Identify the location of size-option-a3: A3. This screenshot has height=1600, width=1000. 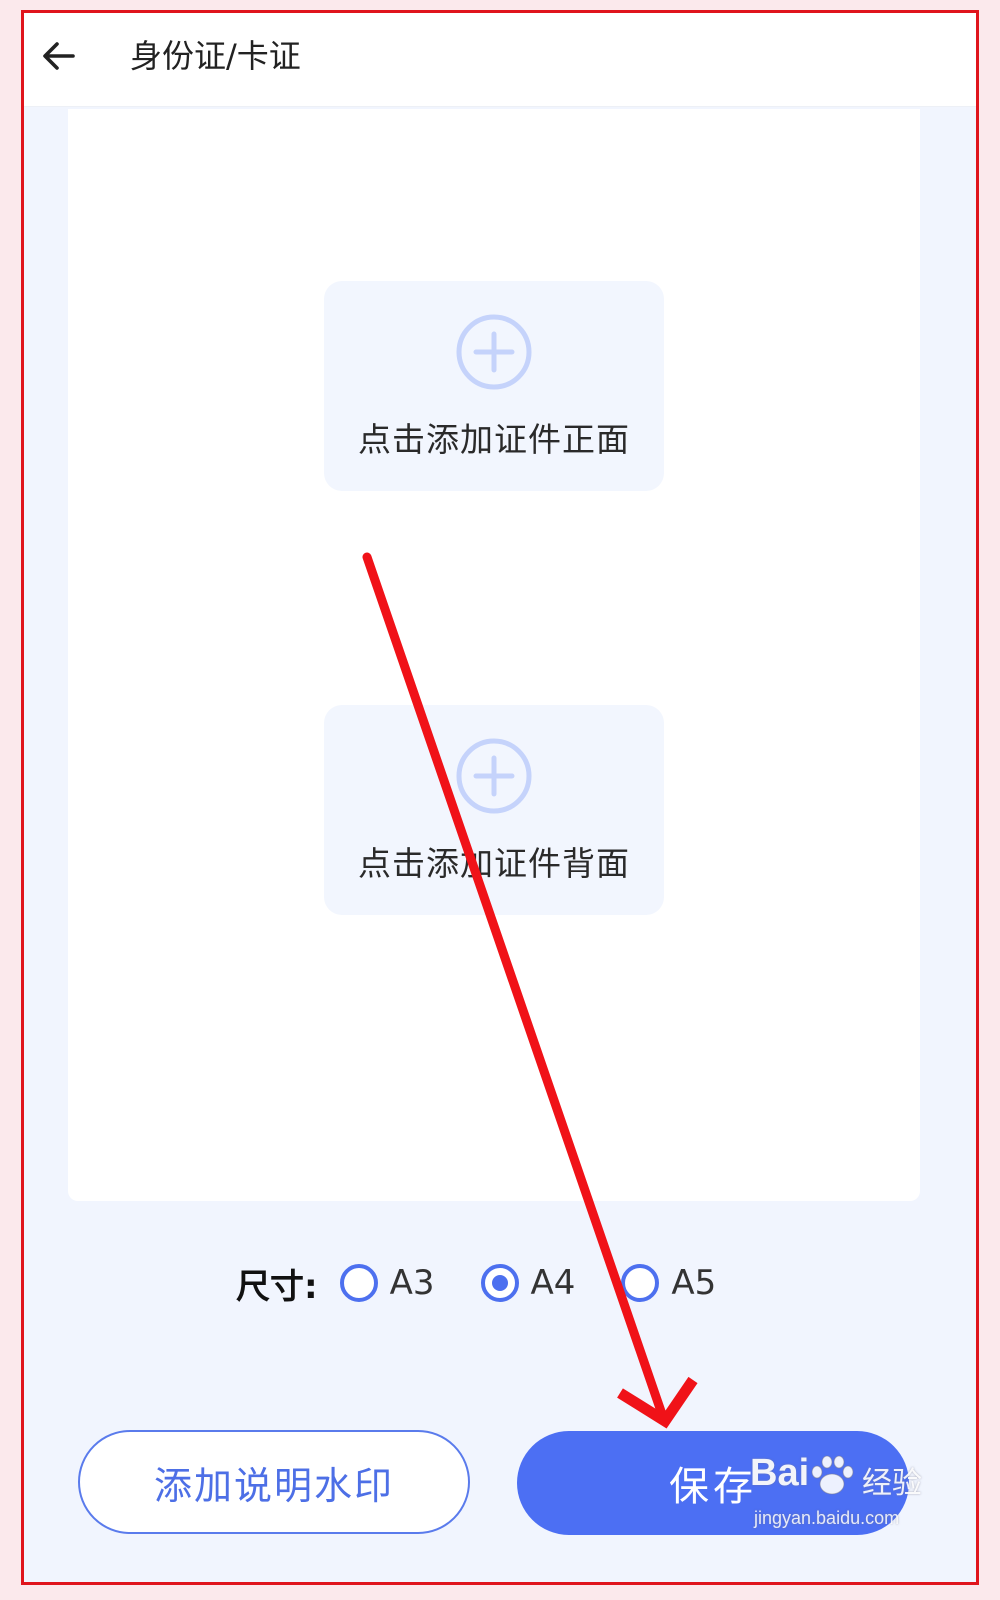
(387, 1283).